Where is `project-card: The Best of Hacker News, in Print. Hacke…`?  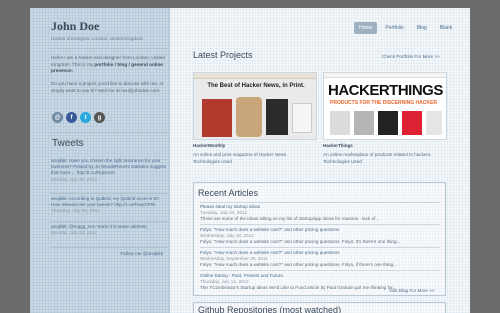 project-card: The Best of Hacker News, in Print. Hacke… is located at coordinates (255, 118).